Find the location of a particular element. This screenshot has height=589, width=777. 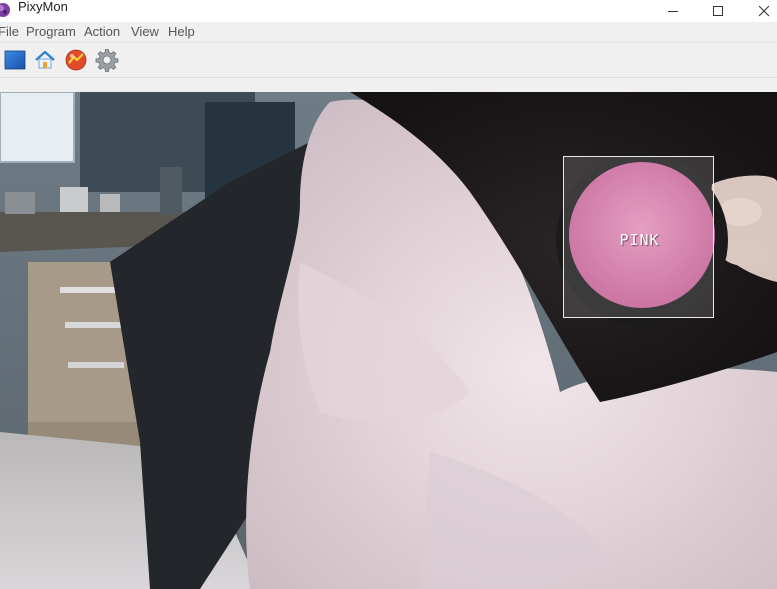

minimize-button is located at coordinates (673, 11).